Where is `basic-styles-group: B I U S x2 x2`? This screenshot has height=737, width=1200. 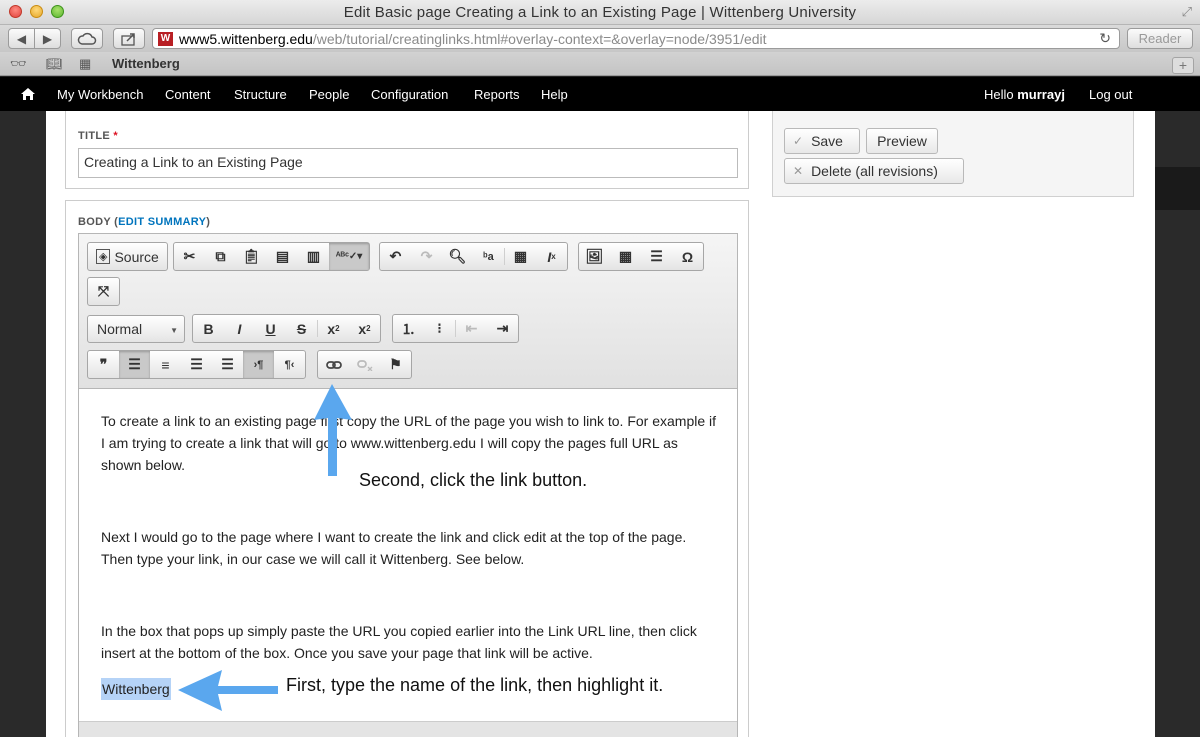
basic-styles-group: B I U S x2 x2 is located at coordinates (286, 328).